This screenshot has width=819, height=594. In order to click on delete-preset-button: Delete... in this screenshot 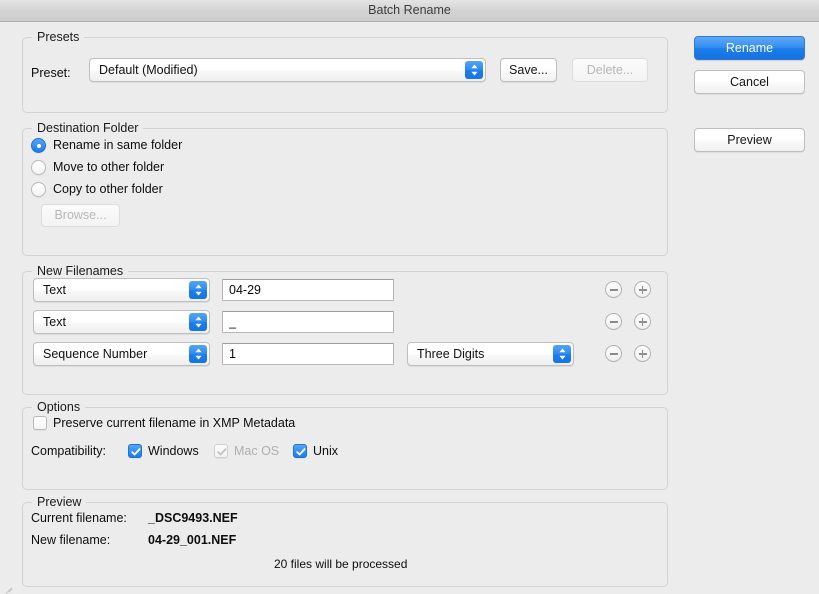, I will do `click(610, 70)`.